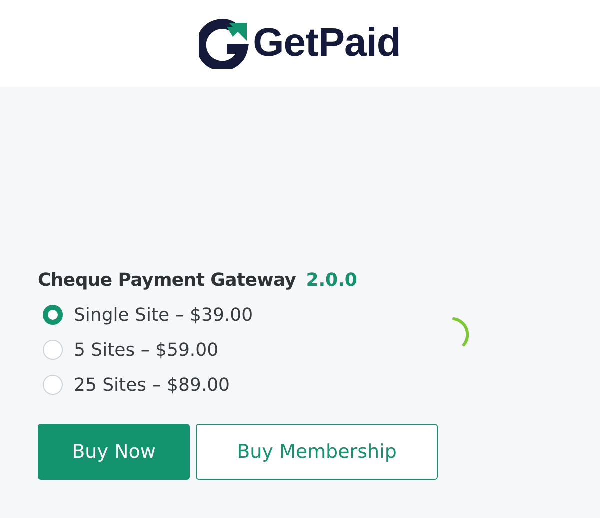  What do you see at coordinates (167, 280) in the screenshot?
I see `product-title: Cheque Payment Gateway` at bounding box center [167, 280].